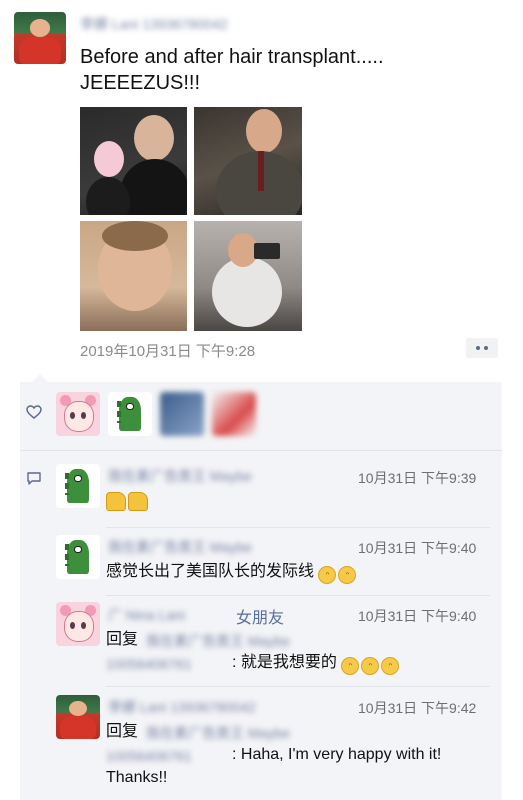  I want to click on author-avatar, so click(40, 38).